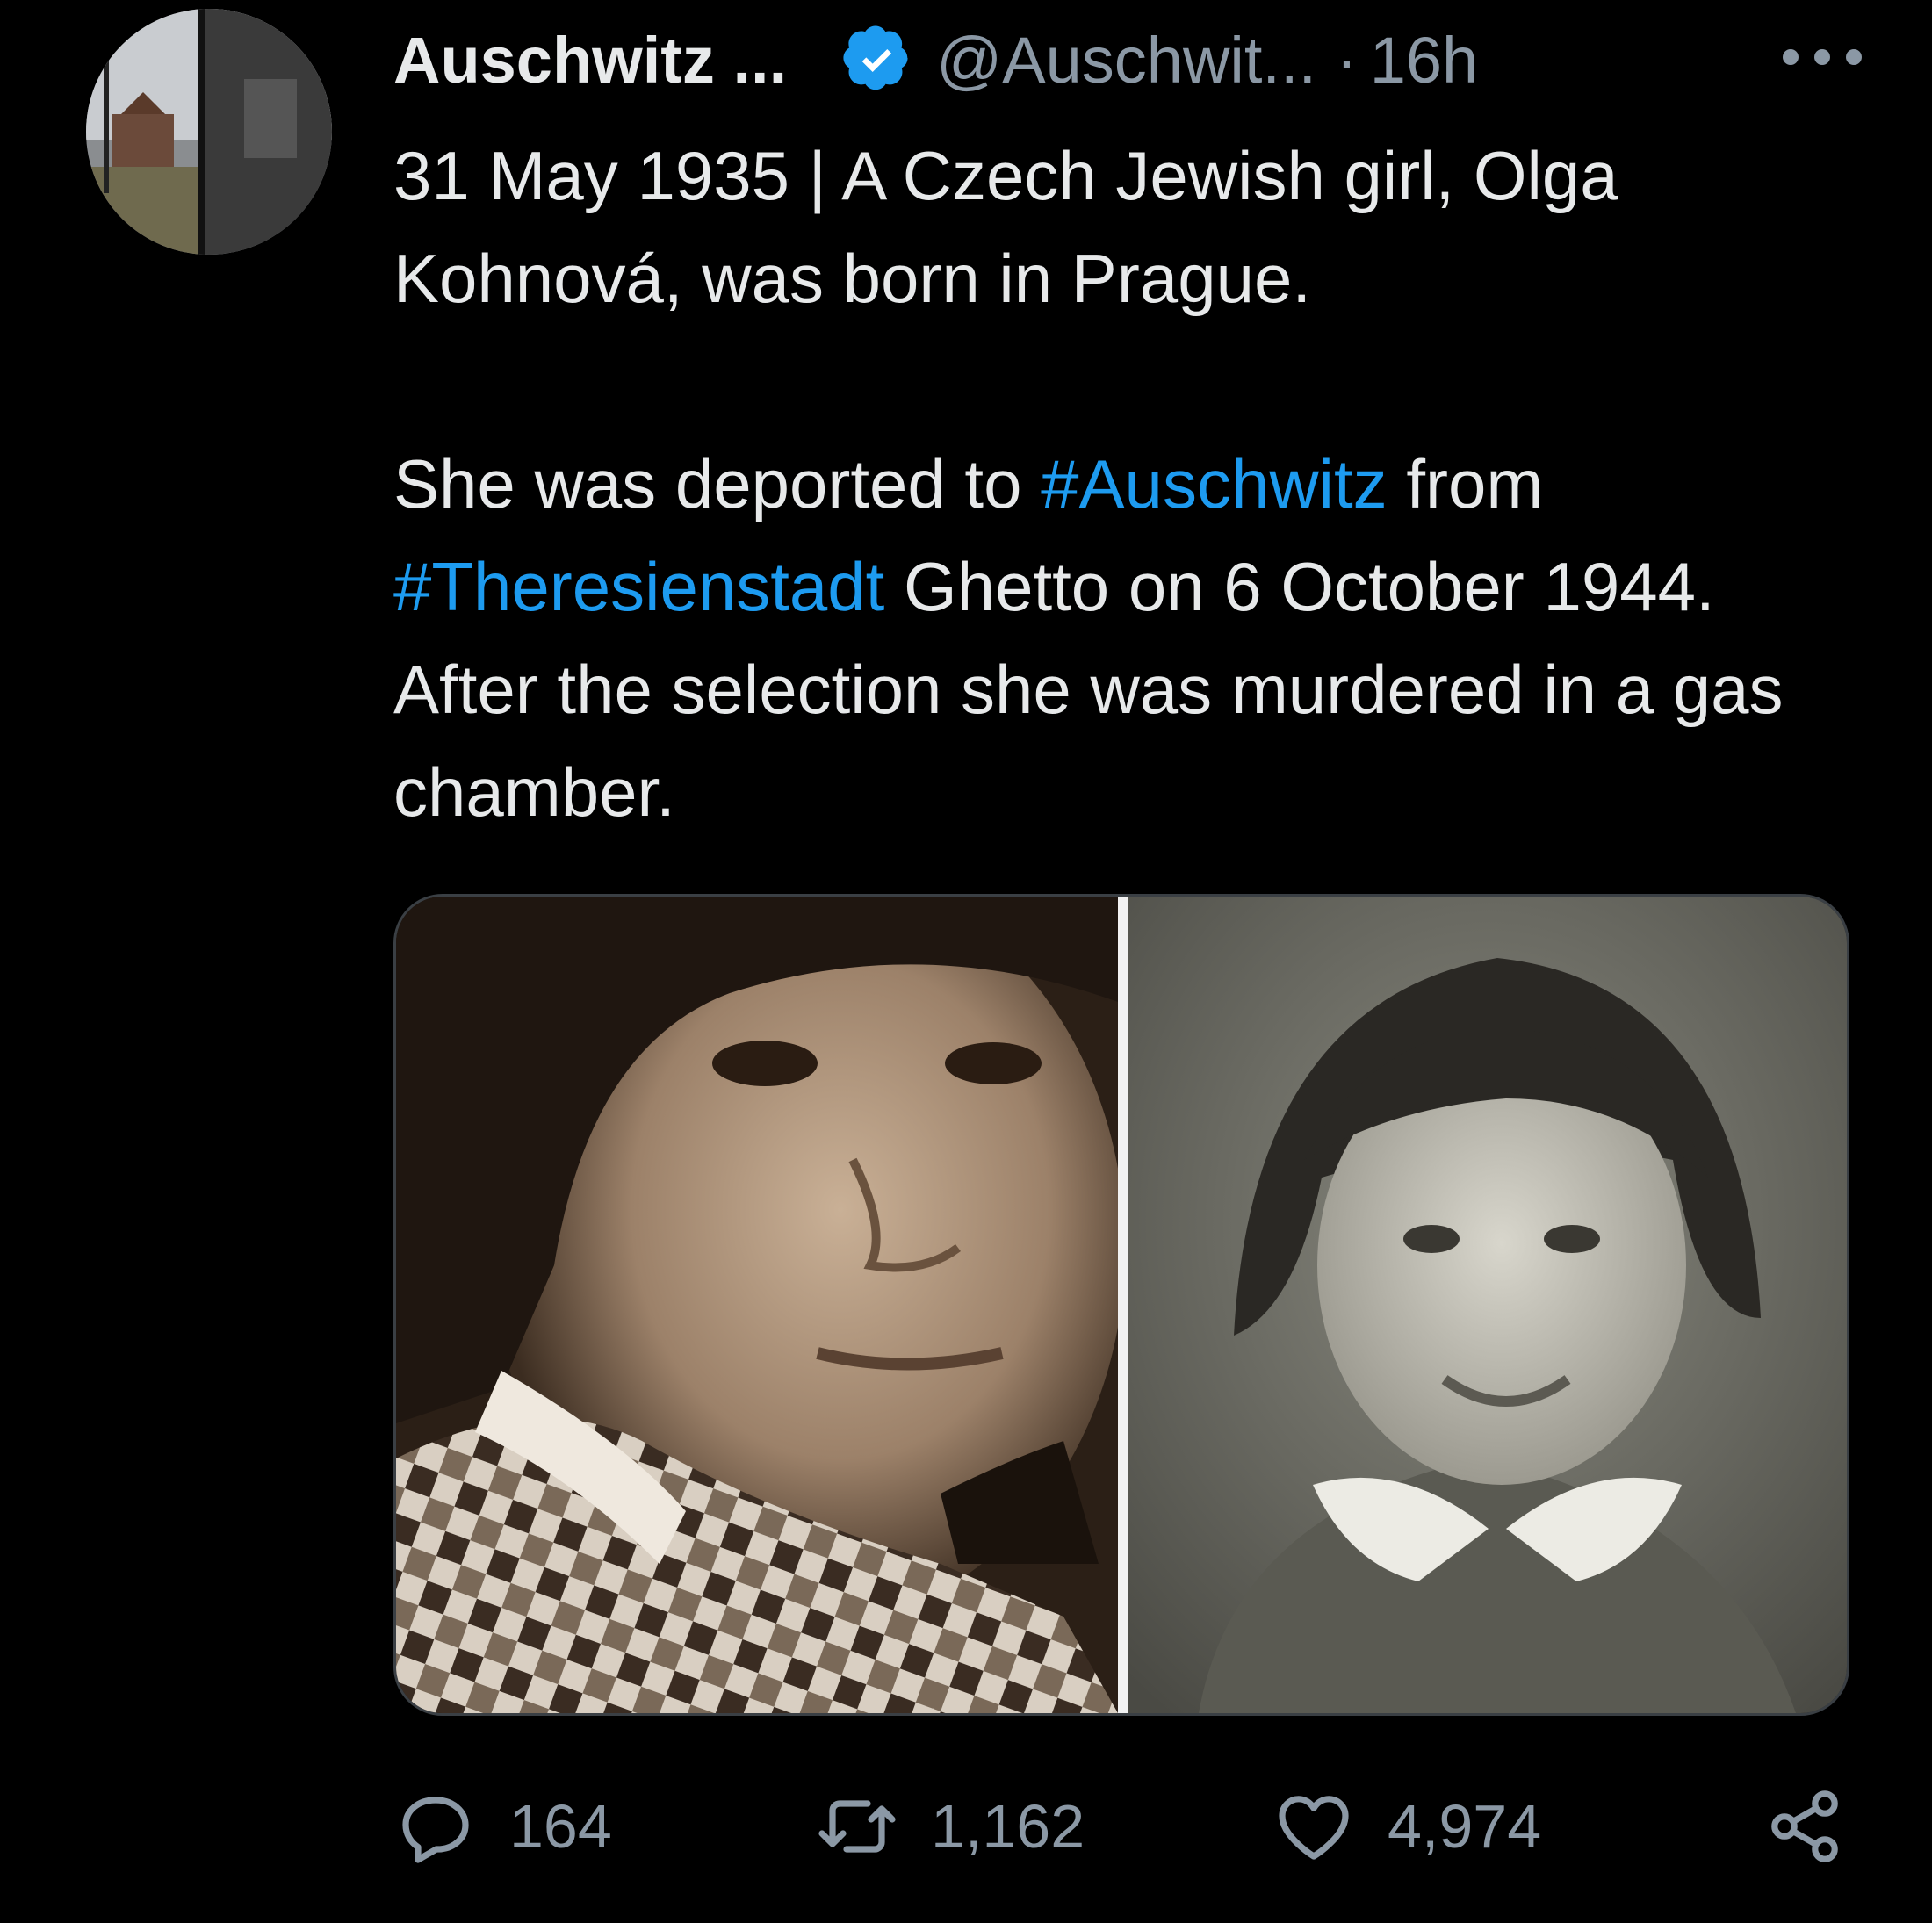 The image size is (1932, 1923). What do you see at coordinates (857, 1826) in the screenshot?
I see `retweet-icon` at bounding box center [857, 1826].